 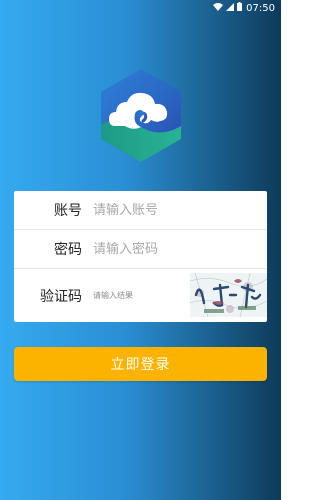 I want to click on password-input, so click(x=168, y=249).